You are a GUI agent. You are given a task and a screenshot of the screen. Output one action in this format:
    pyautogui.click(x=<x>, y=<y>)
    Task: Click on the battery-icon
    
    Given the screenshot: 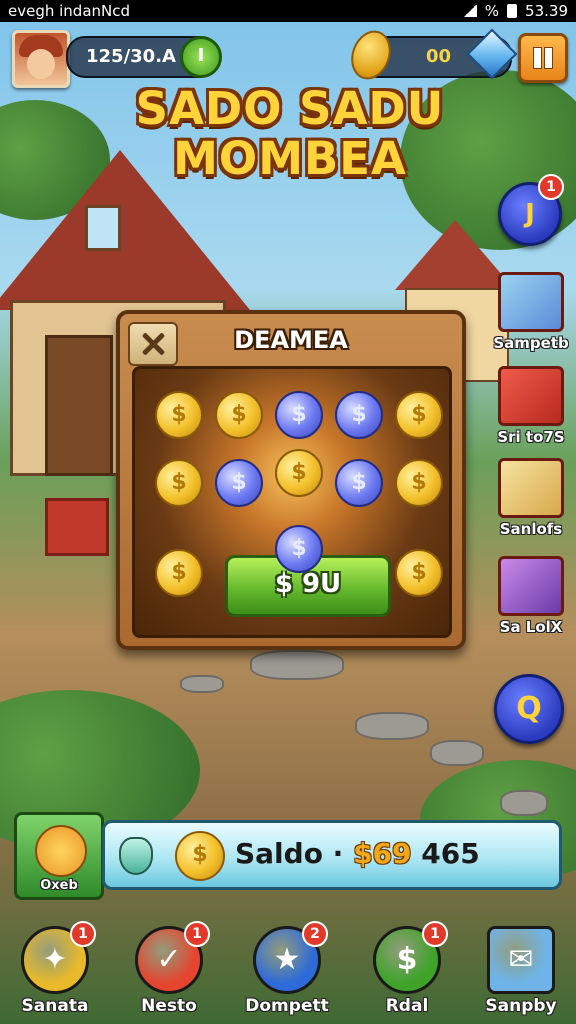 What is the action you would take?
    pyautogui.click(x=512, y=11)
    